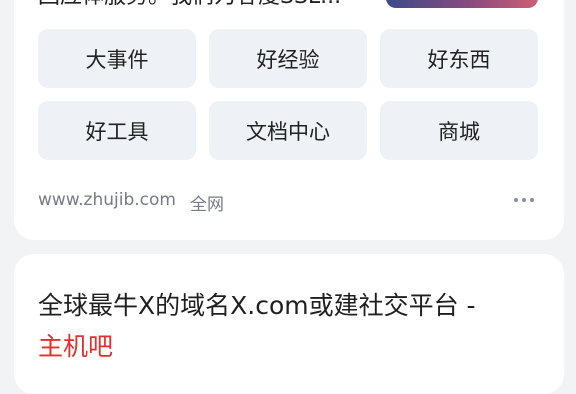  What do you see at coordinates (107, 202) in the screenshot?
I see `source-domain: www.zhujib.com` at bounding box center [107, 202].